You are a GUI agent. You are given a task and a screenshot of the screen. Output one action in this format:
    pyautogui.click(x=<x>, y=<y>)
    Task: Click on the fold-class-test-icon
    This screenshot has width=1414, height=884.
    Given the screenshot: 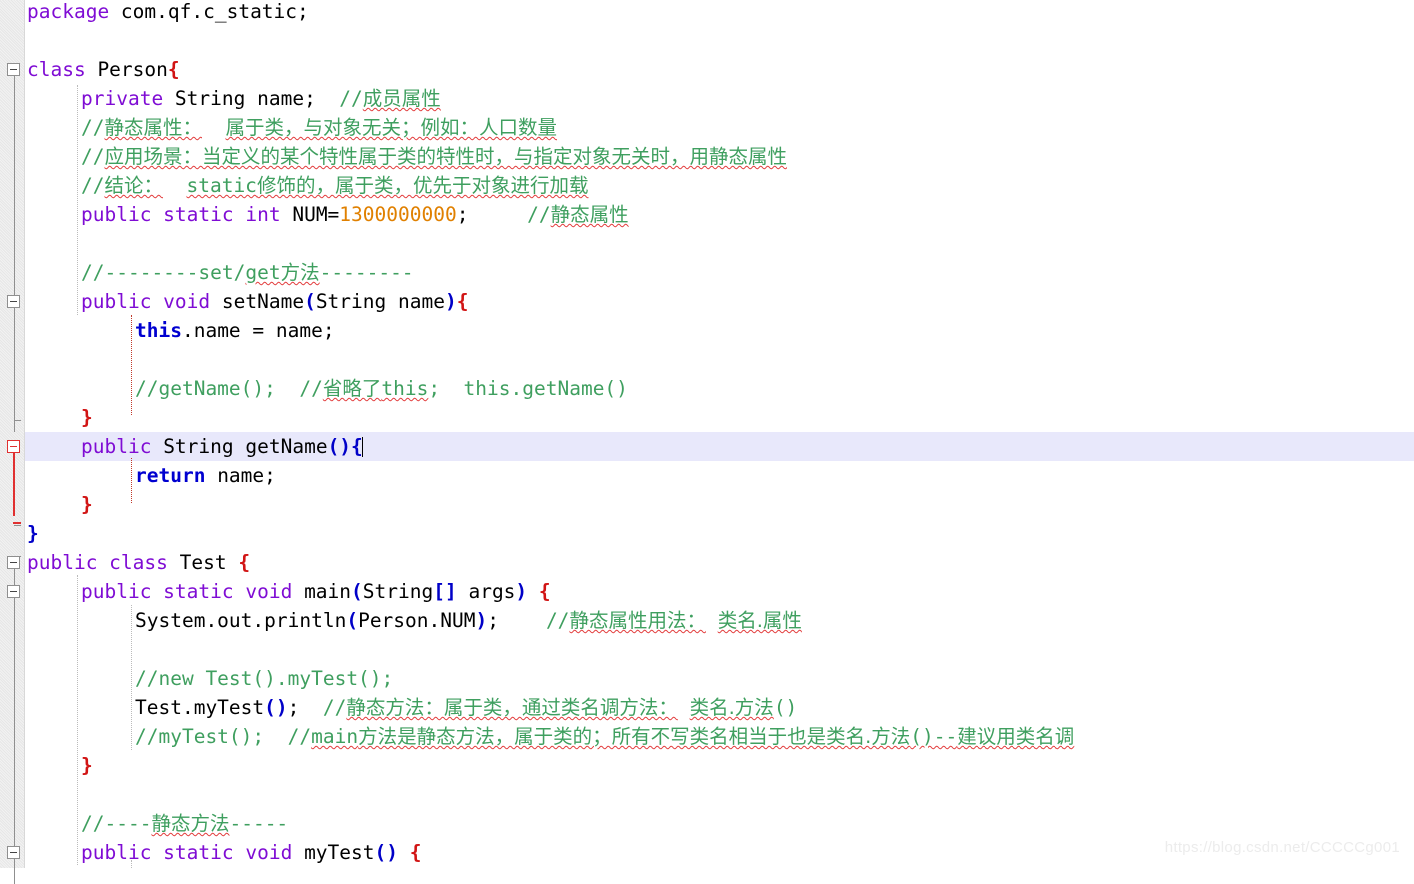 What is the action you would take?
    pyautogui.click(x=13, y=562)
    